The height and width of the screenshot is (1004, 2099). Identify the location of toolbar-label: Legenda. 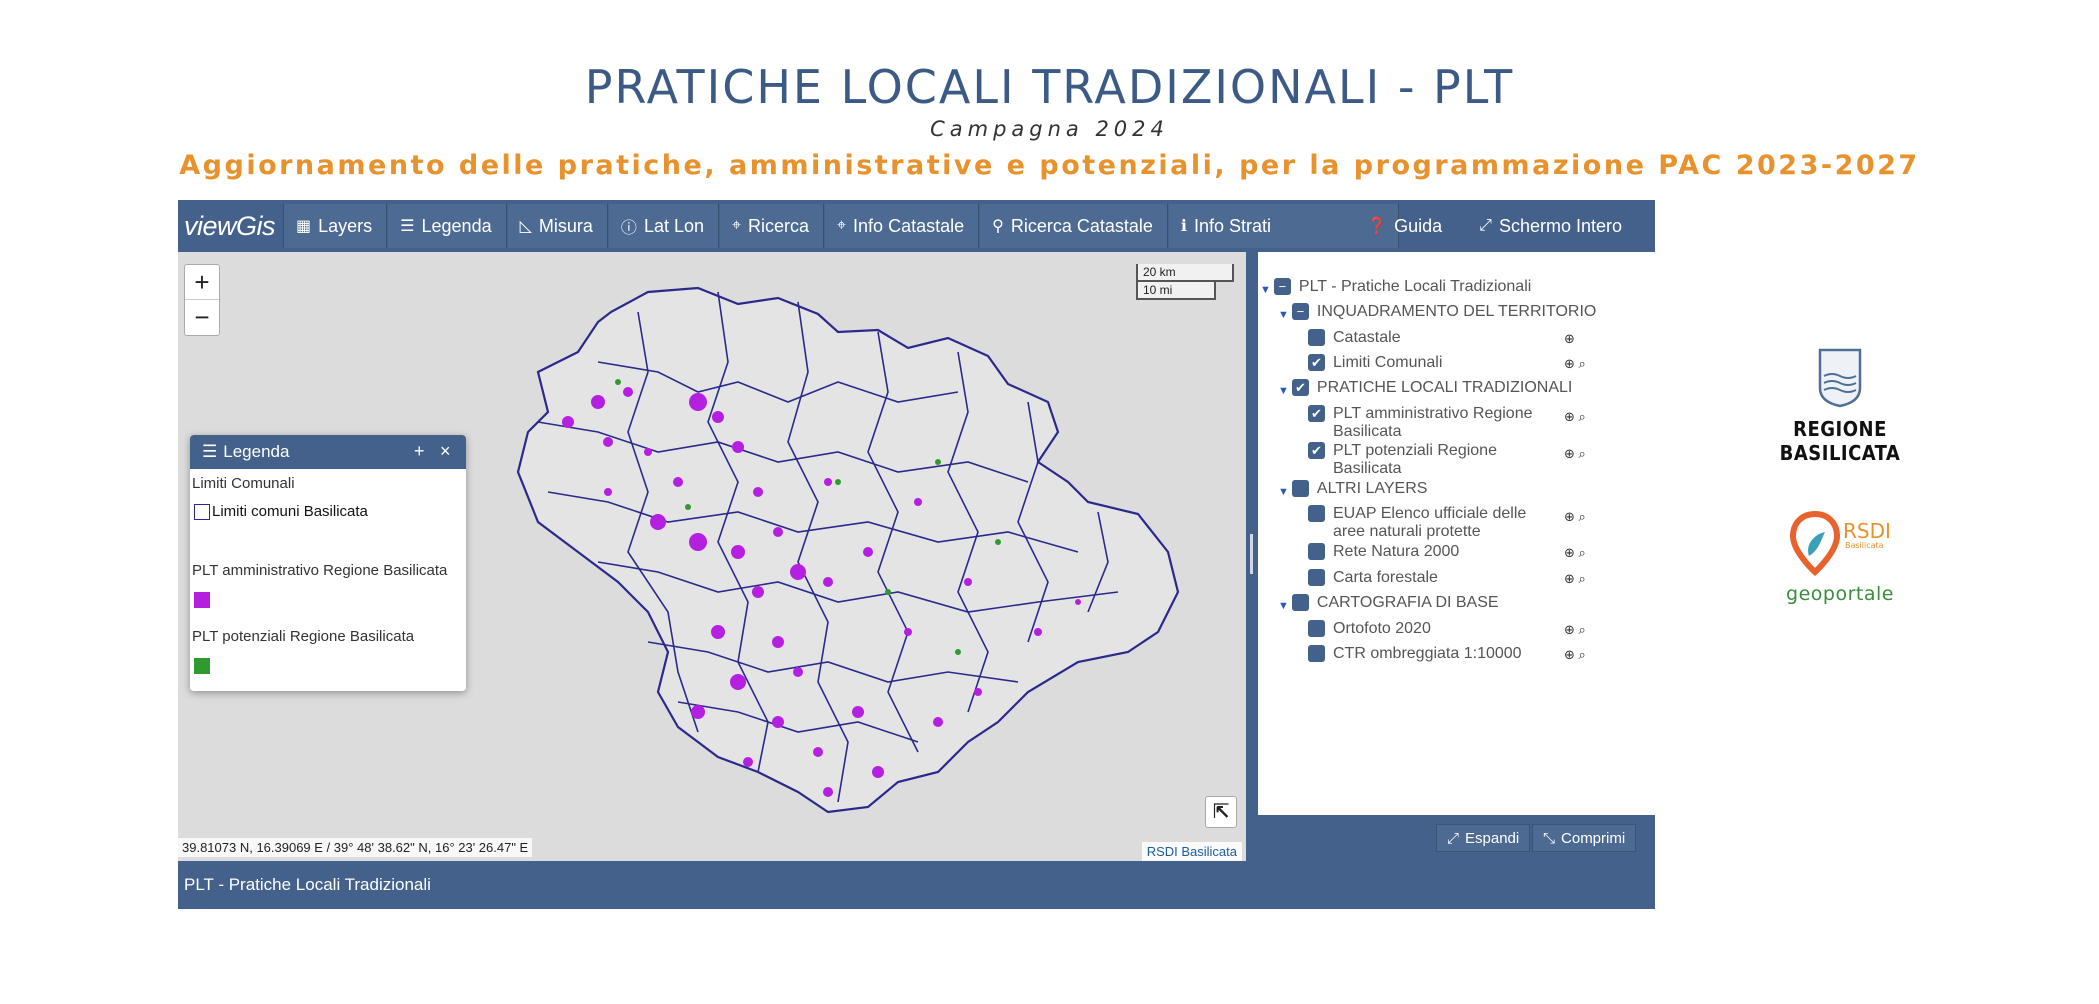
(456, 225).